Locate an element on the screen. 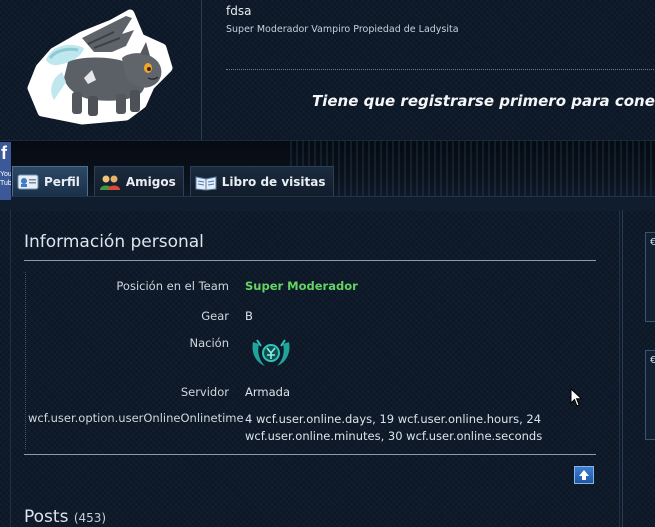 The height and width of the screenshot is (527, 655). posts-count: (453) is located at coordinates (90, 518).